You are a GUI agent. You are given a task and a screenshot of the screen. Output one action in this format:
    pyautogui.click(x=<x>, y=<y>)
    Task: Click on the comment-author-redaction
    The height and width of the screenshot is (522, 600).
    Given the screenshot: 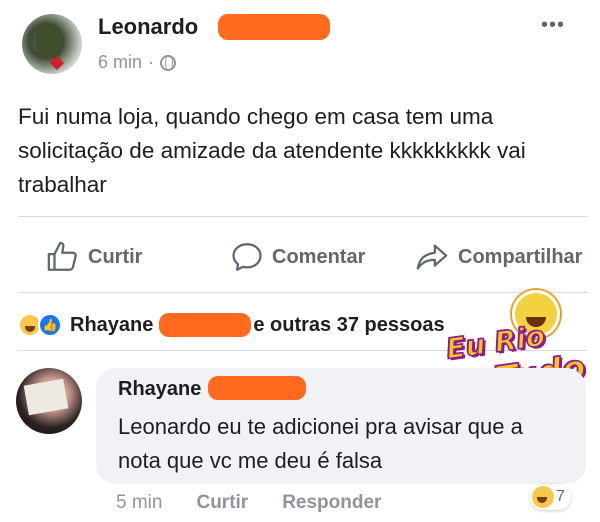 What is the action you would take?
    pyautogui.click(x=257, y=388)
    